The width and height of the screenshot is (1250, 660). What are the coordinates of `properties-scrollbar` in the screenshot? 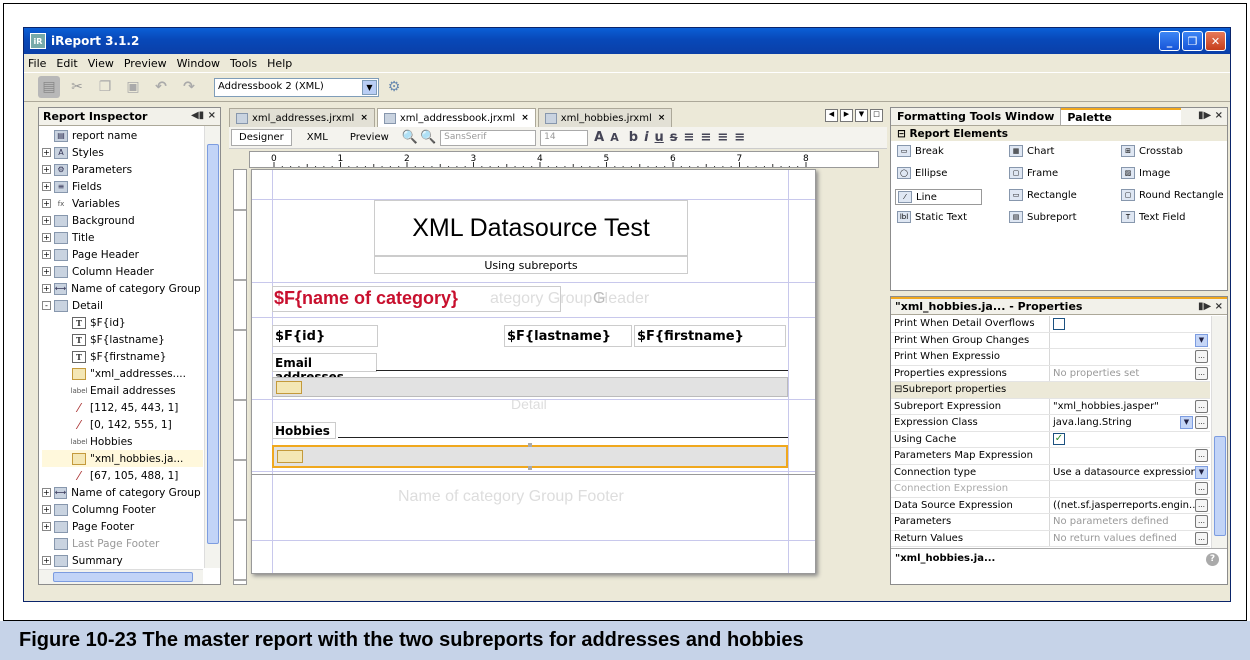 It's located at (1219, 432).